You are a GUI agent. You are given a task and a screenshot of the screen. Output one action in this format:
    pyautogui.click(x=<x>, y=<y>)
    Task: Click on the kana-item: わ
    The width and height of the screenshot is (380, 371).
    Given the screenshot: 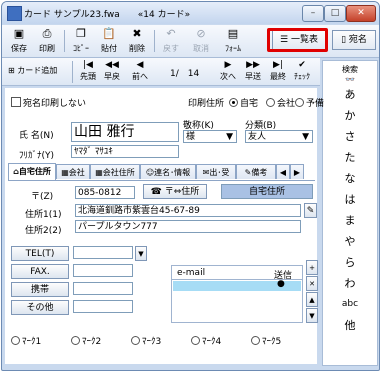 What is the action you would take?
    pyautogui.click(x=350, y=283)
    